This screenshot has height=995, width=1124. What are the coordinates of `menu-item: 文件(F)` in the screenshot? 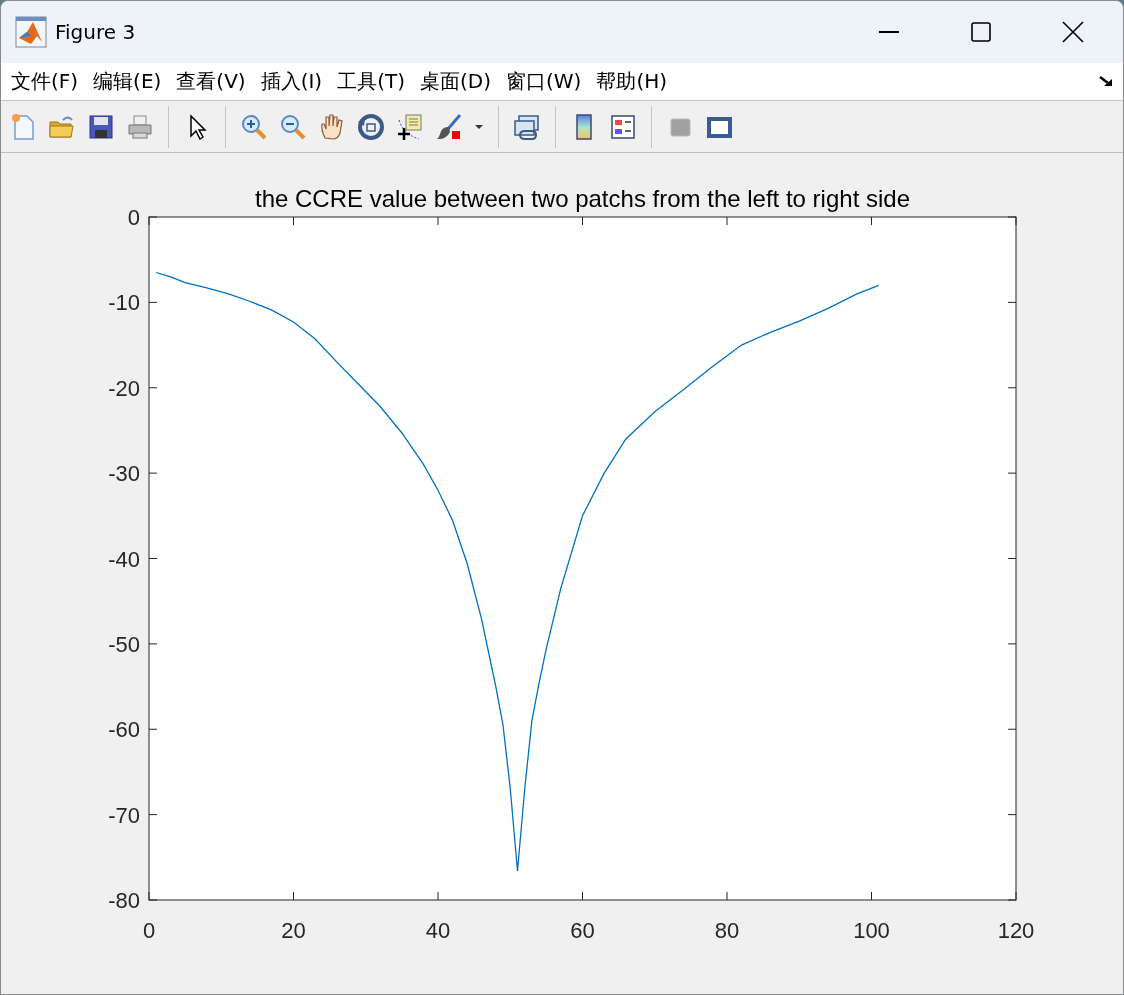 It's located at (45, 81).